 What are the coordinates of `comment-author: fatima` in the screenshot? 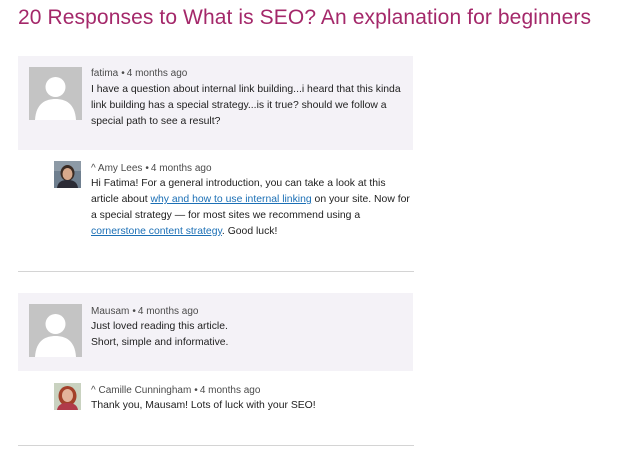 It's located at (104, 73).